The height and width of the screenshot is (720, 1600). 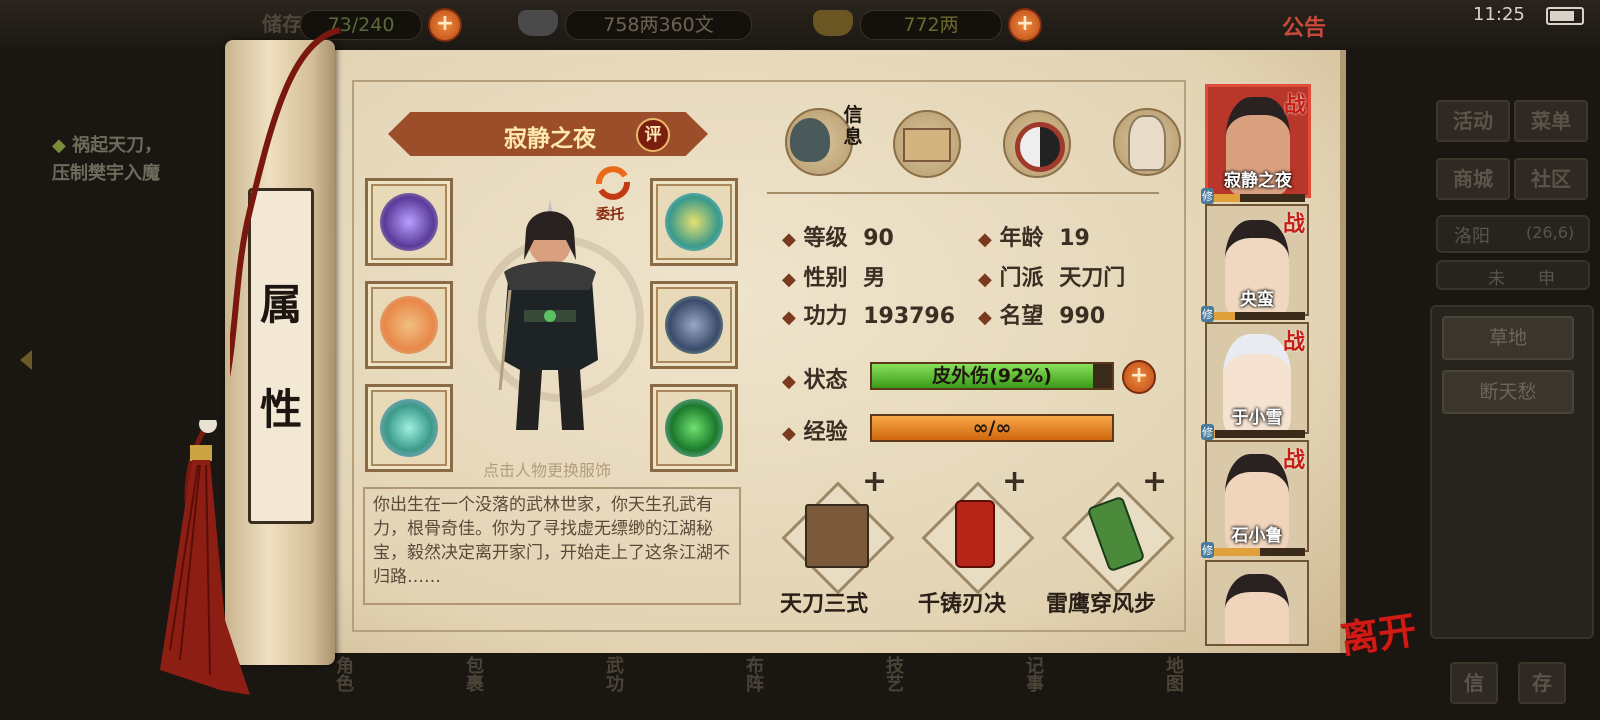 What do you see at coordinates (853, 126) in the screenshot?
I see `tab-info-text: 信息` at bounding box center [853, 126].